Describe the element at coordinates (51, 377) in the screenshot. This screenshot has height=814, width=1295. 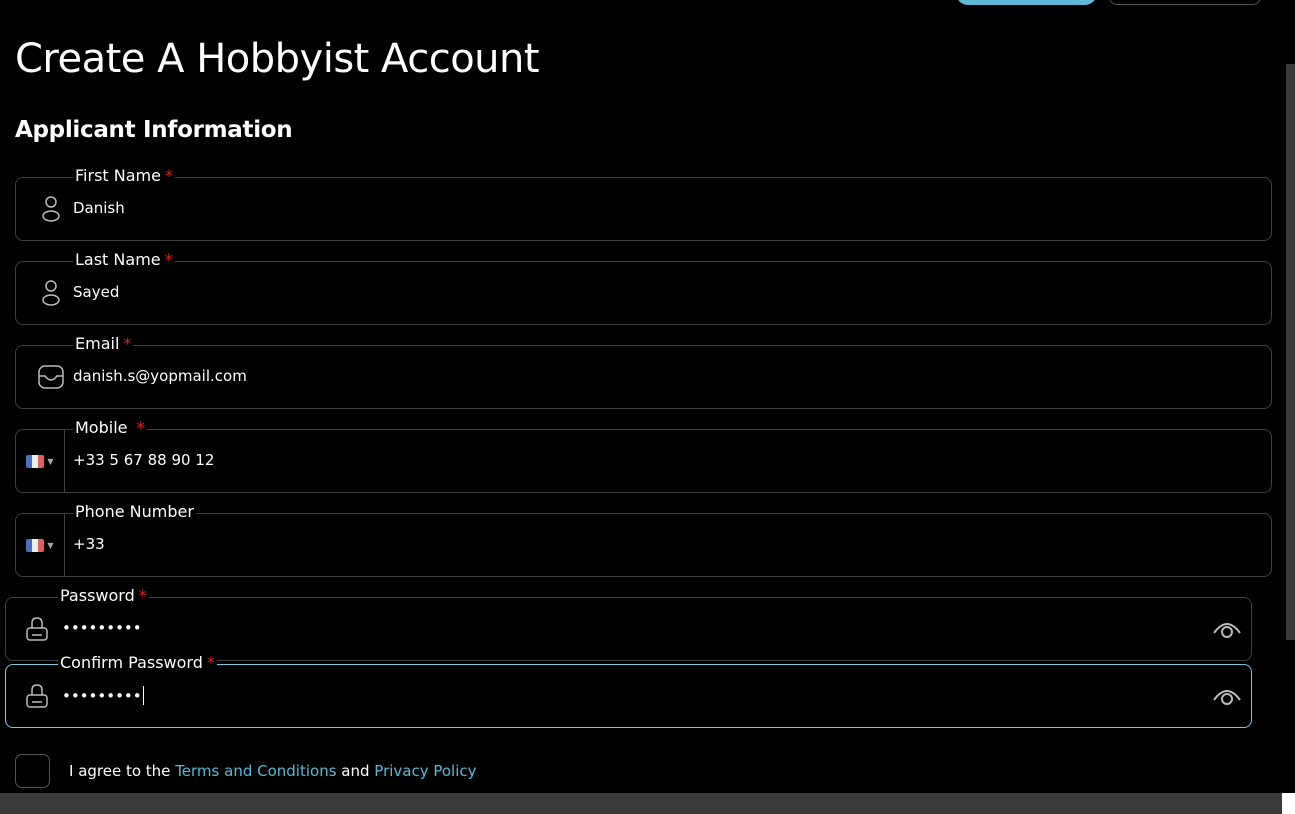
I see `inbox-icon` at that location.